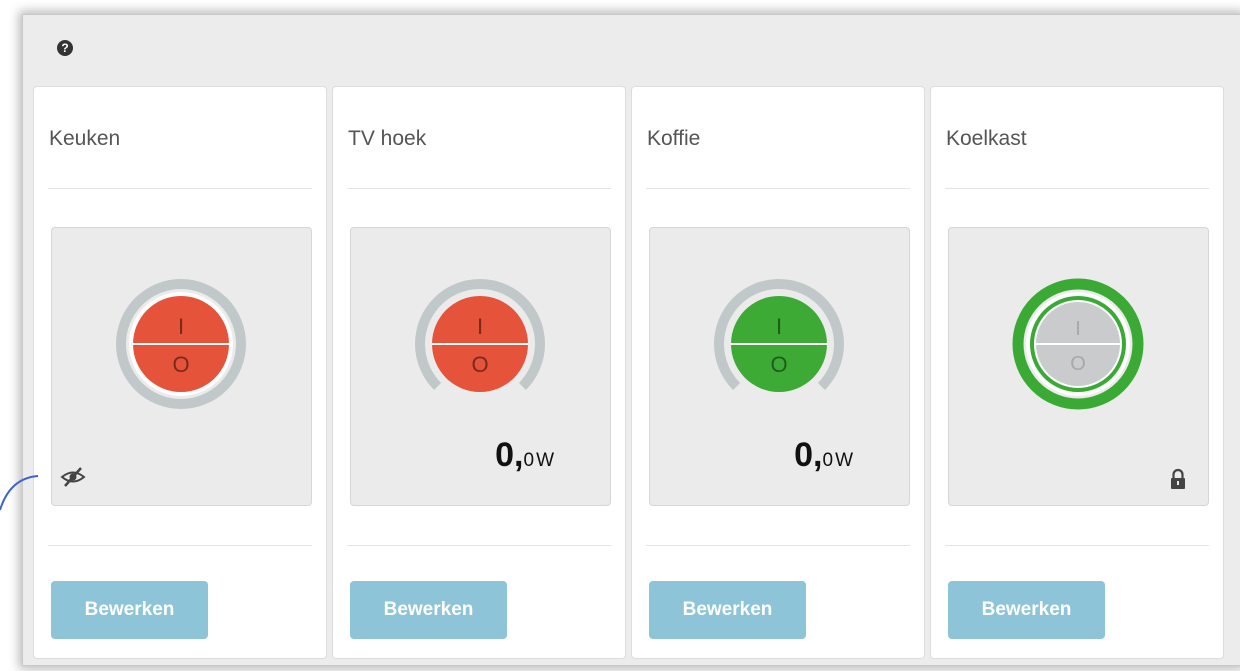 This screenshot has width=1240, height=671. What do you see at coordinates (387, 138) in the screenshot?
I see `card-title: TV hoek` at bounding box center [387, 138].